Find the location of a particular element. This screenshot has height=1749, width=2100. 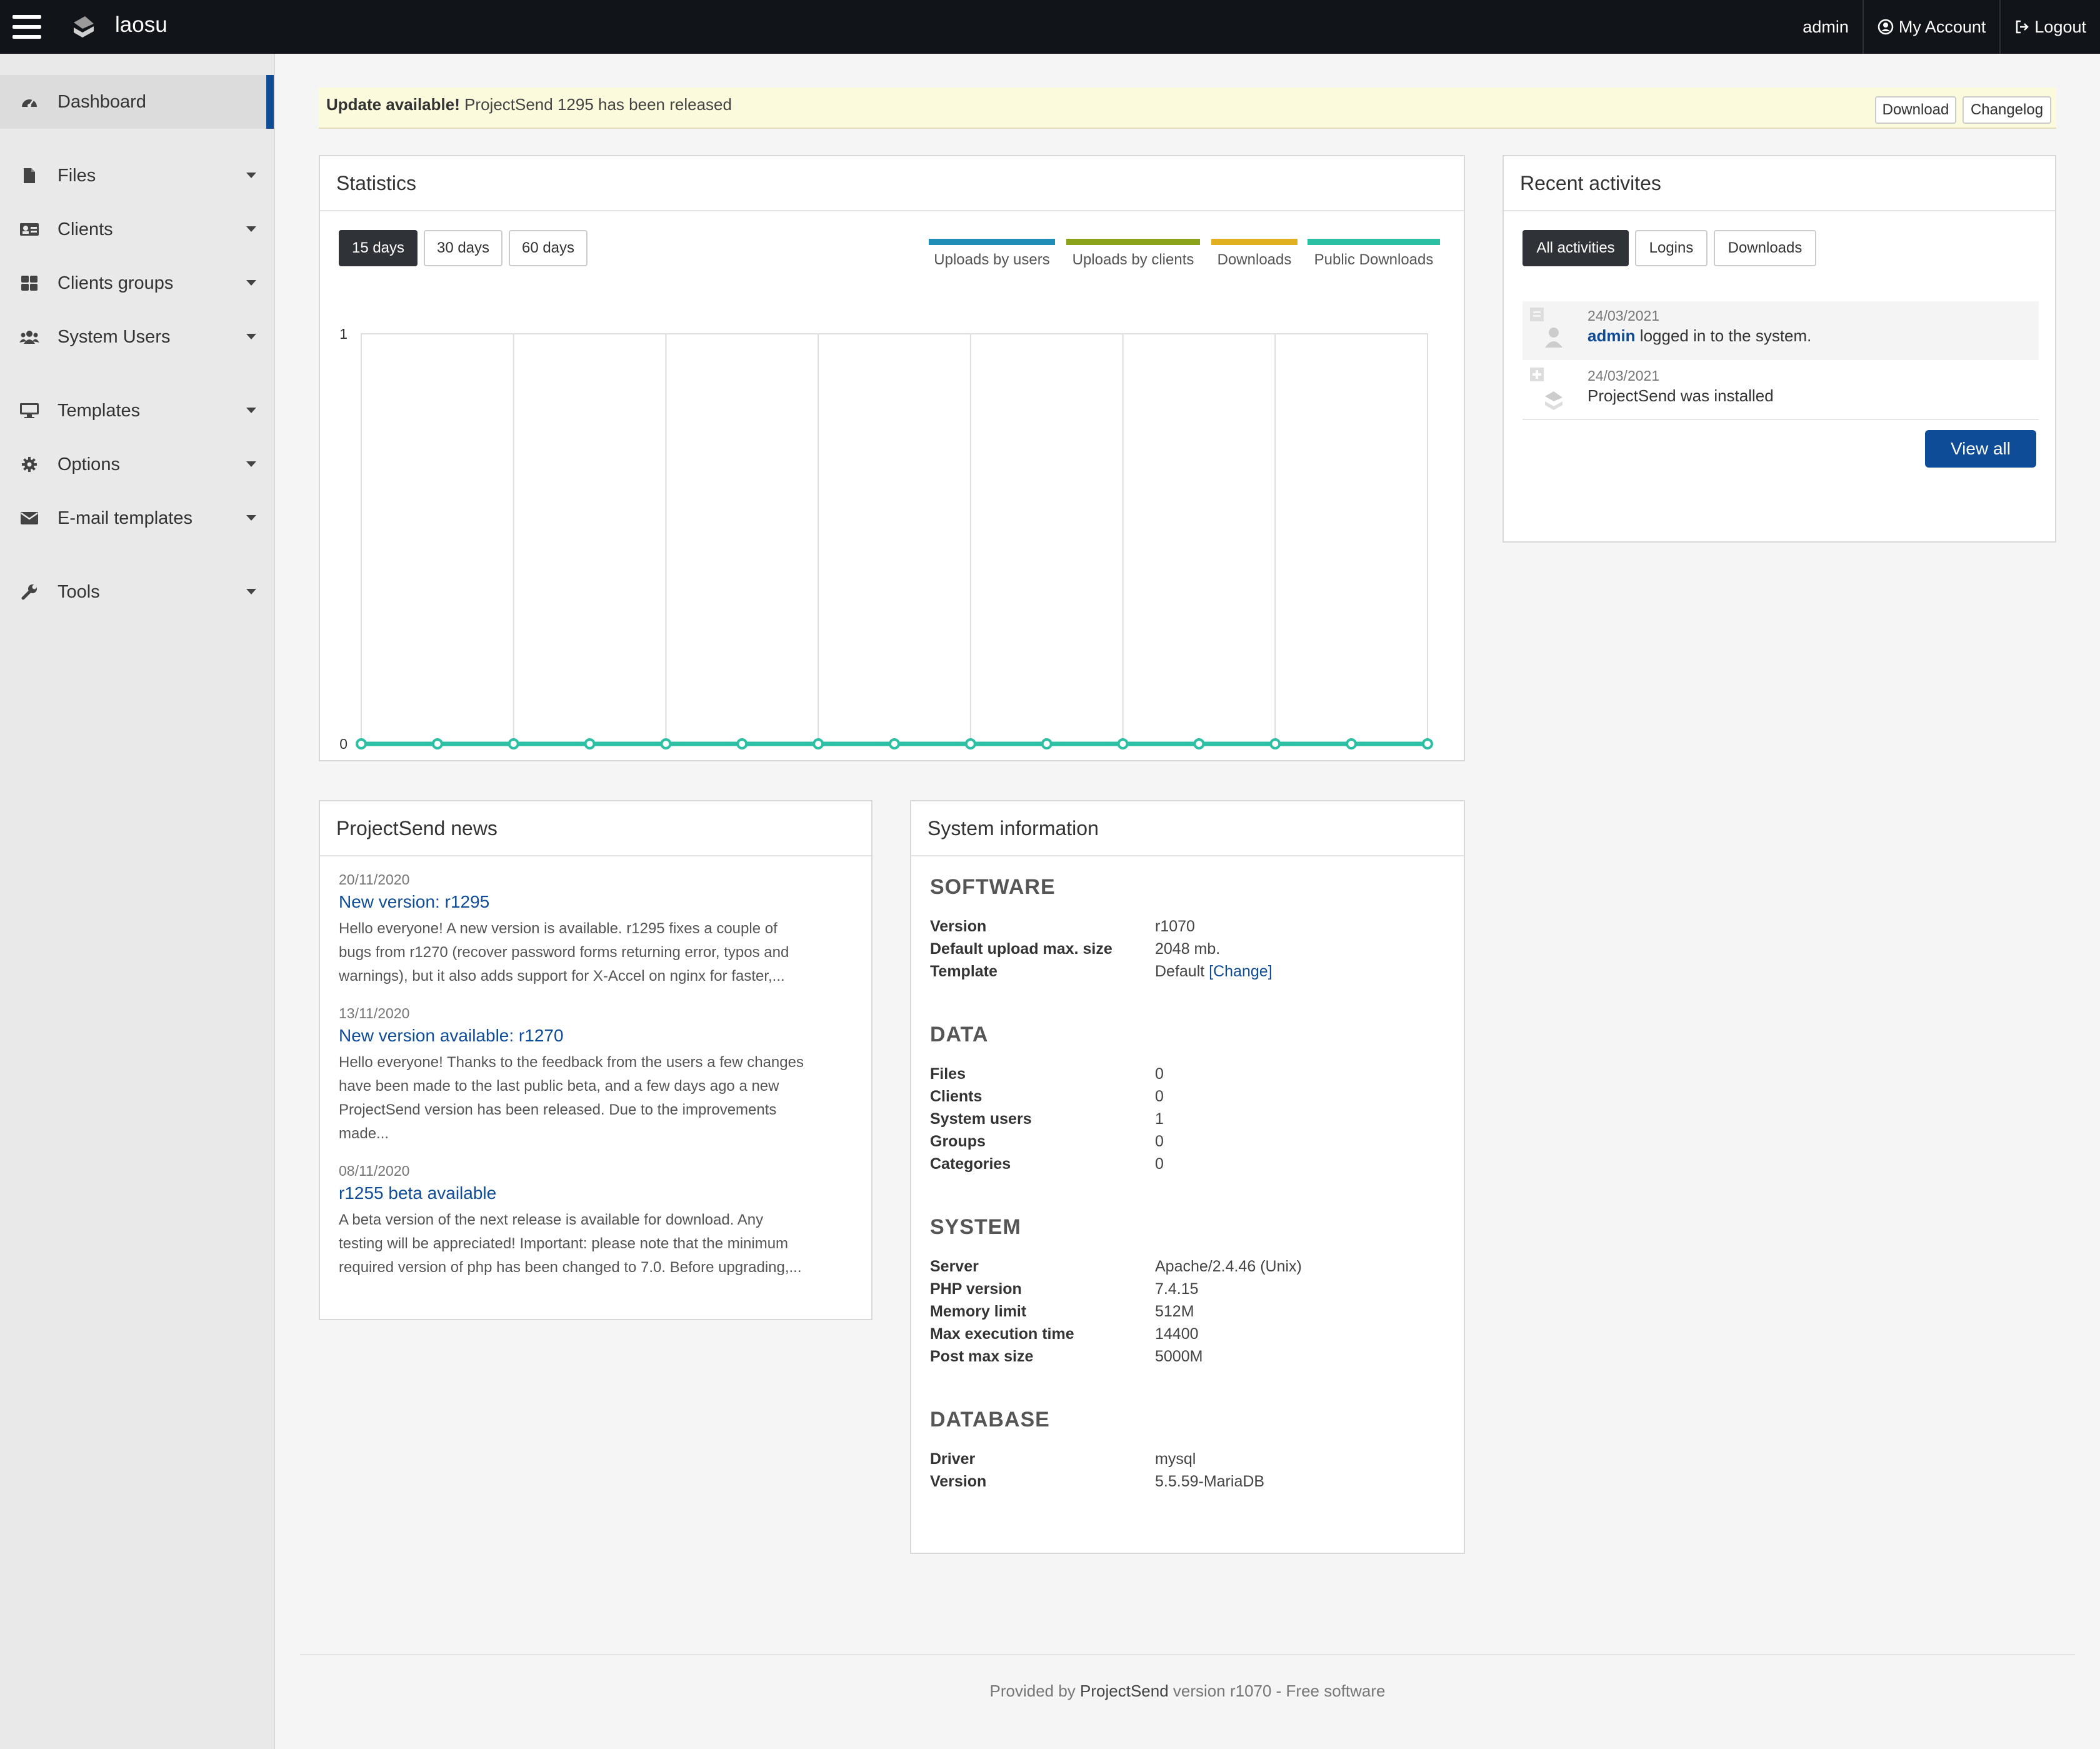

my-account-link: My Account is located at coordinates (1931, 27).